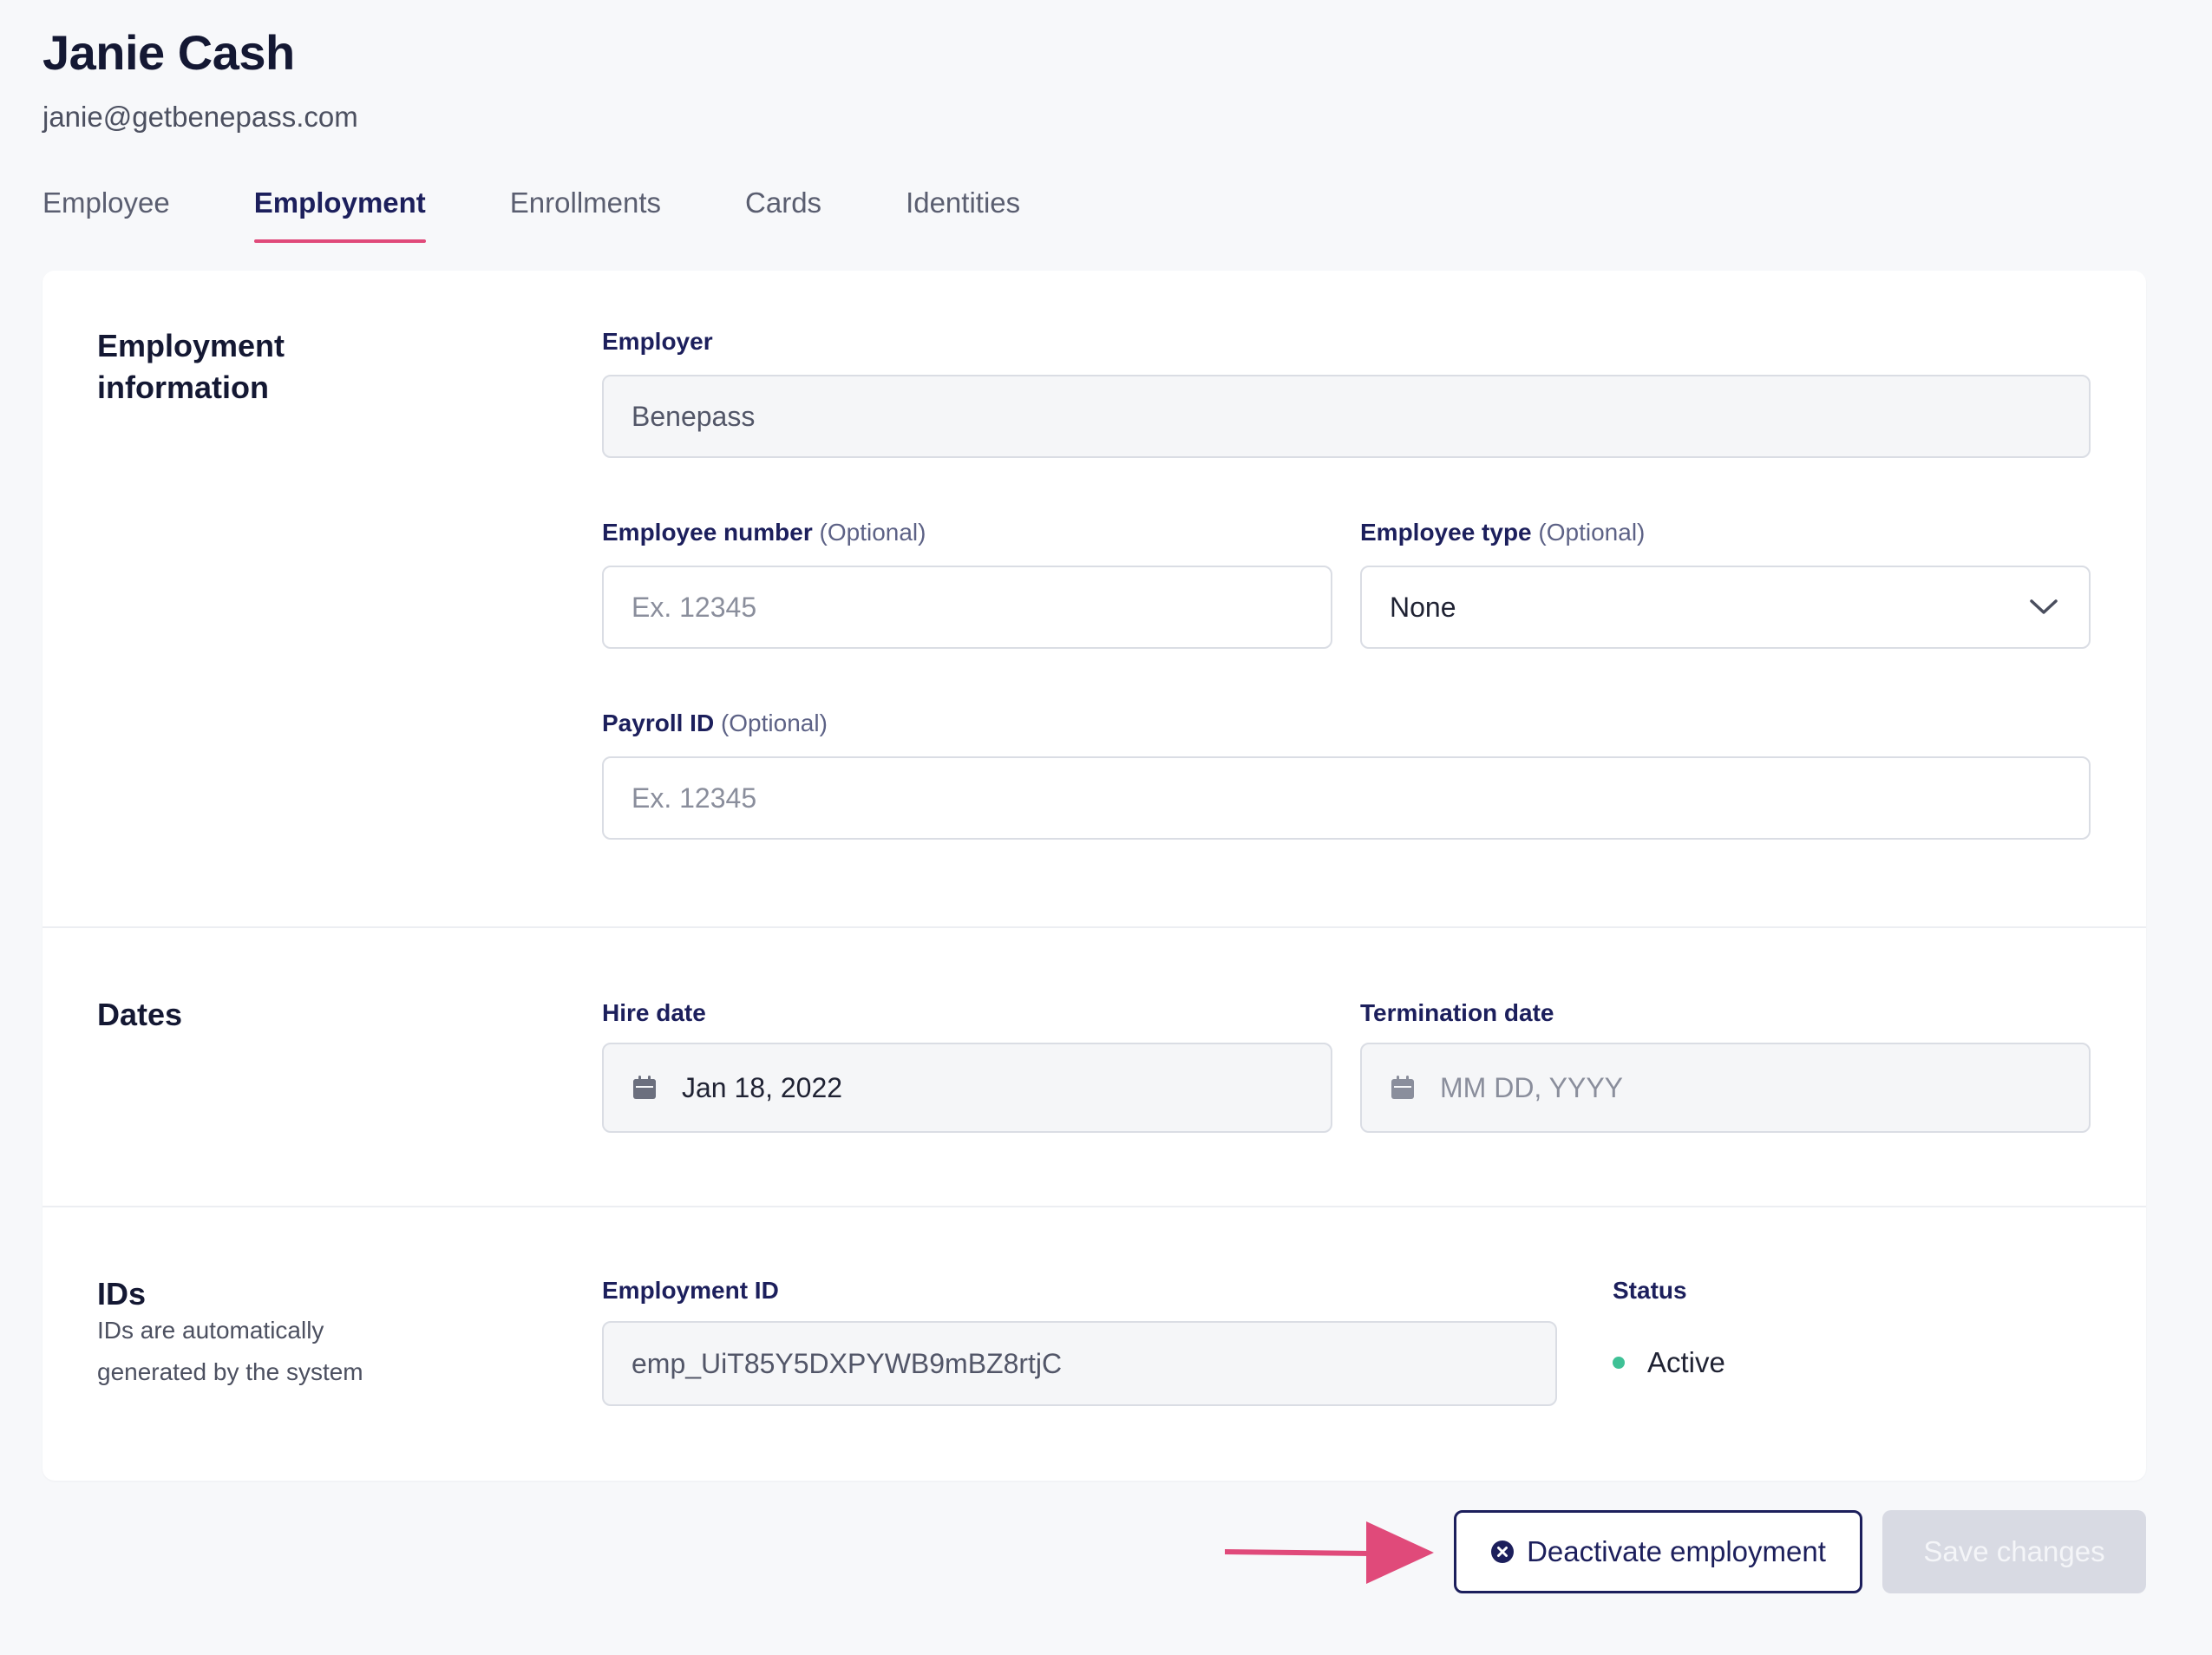 This screenshot has width=2212, height=1655. I want to click on status-dot-icon, so click(1619, 1363).